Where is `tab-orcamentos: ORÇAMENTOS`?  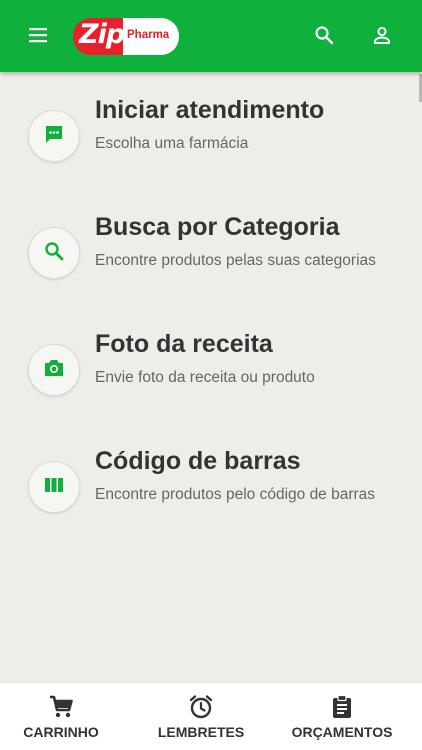
tab-orcamentos: ORÇAMENTOS is located at coordinates (342, 716).